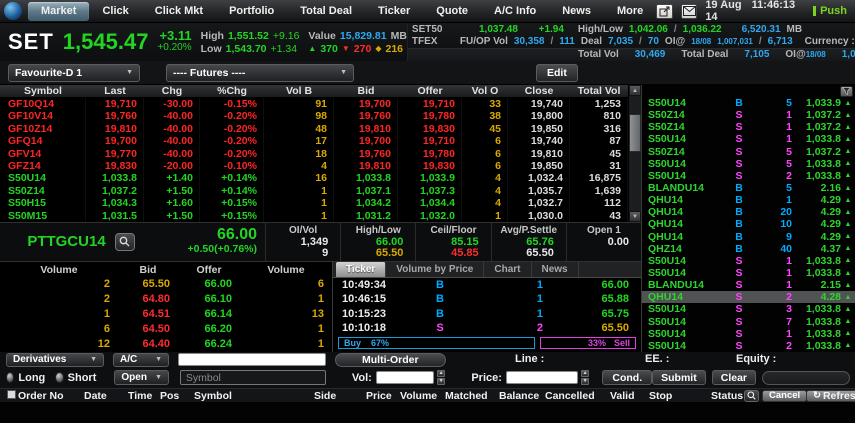  Describe the element at coordinates (55, 359) in the screenshot. I see `market-type-select: Derivatives ▼` at that location.